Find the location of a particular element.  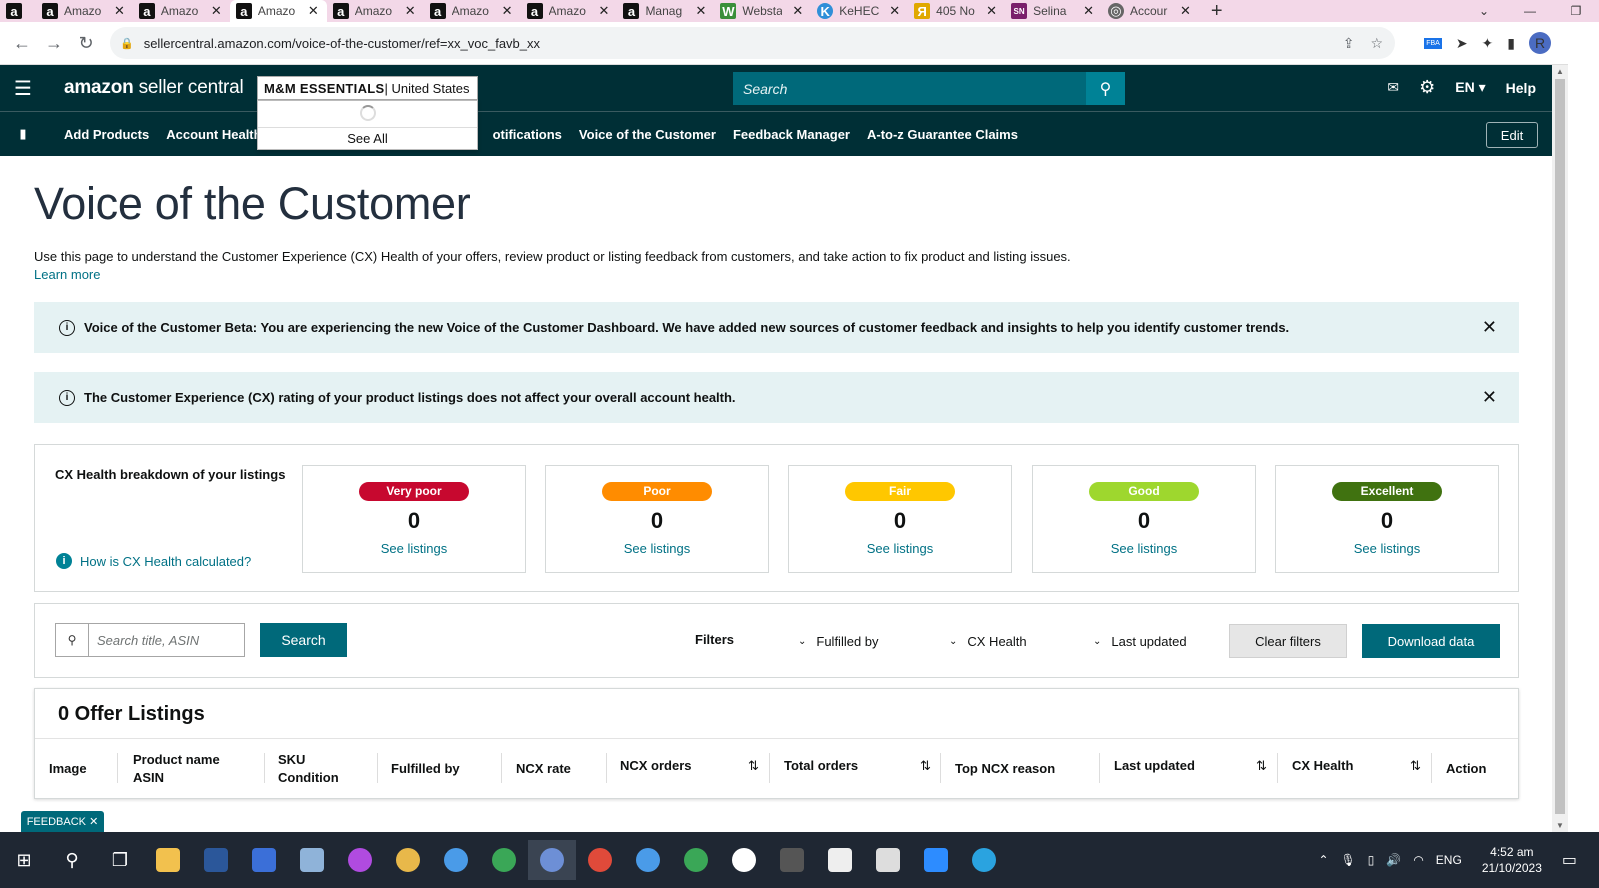

header-search: Search ⚲ is located at coordinates (929, 88).